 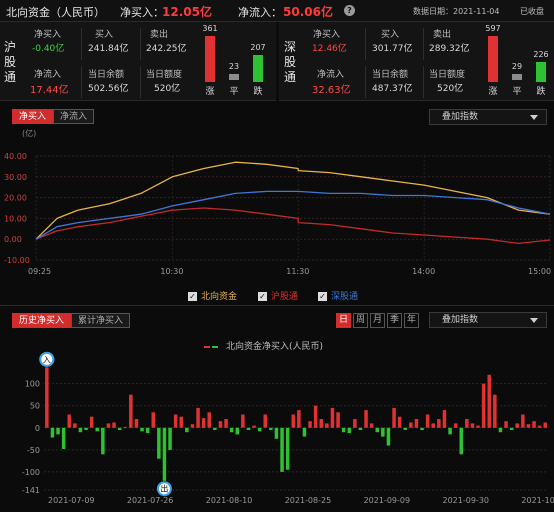 What do you see at coordinates (360, 320) in the screenshot?
I see `period-week: 周` at bounding box center [360, 320].